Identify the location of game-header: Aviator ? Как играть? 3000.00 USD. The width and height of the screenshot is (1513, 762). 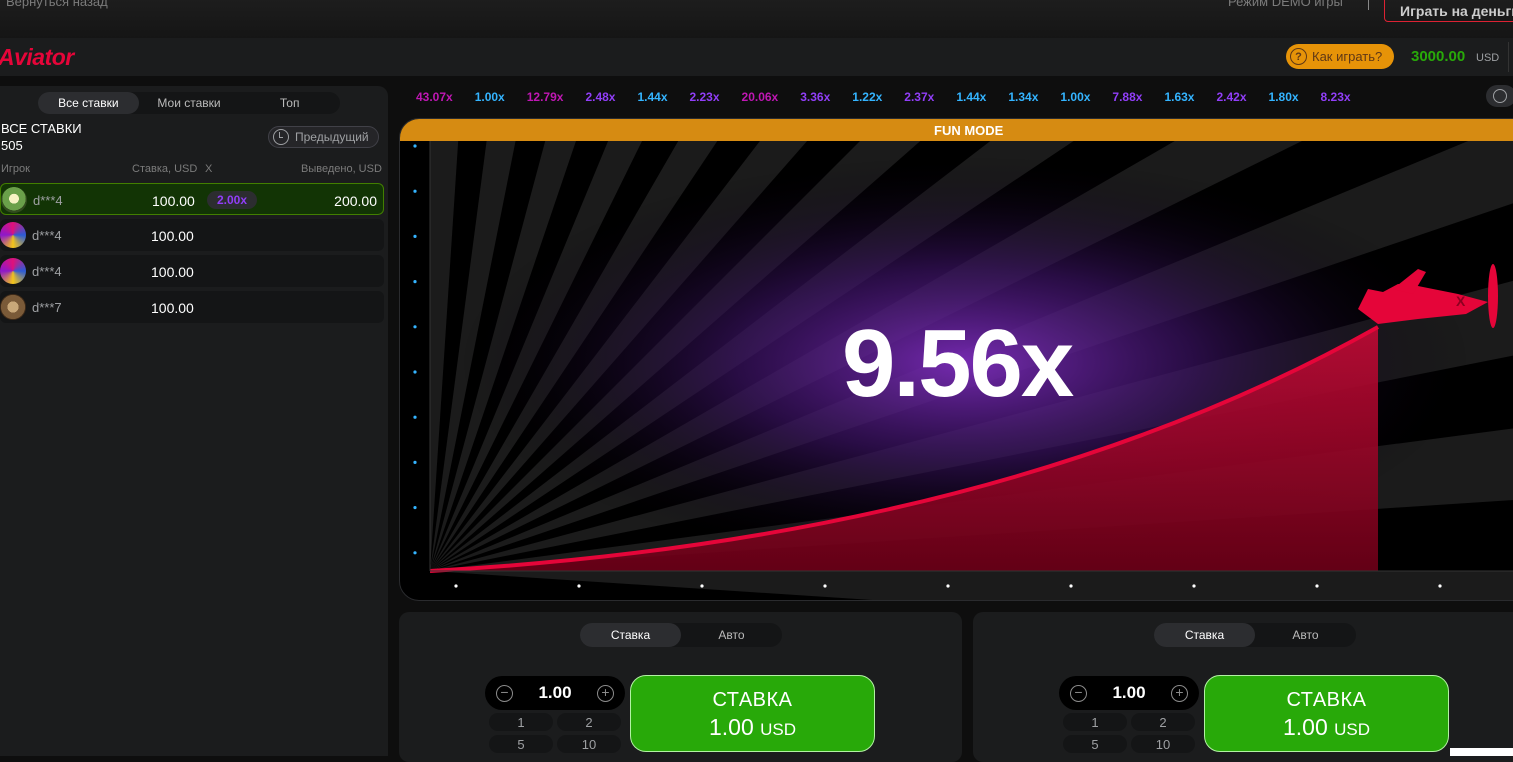
(756, 57).